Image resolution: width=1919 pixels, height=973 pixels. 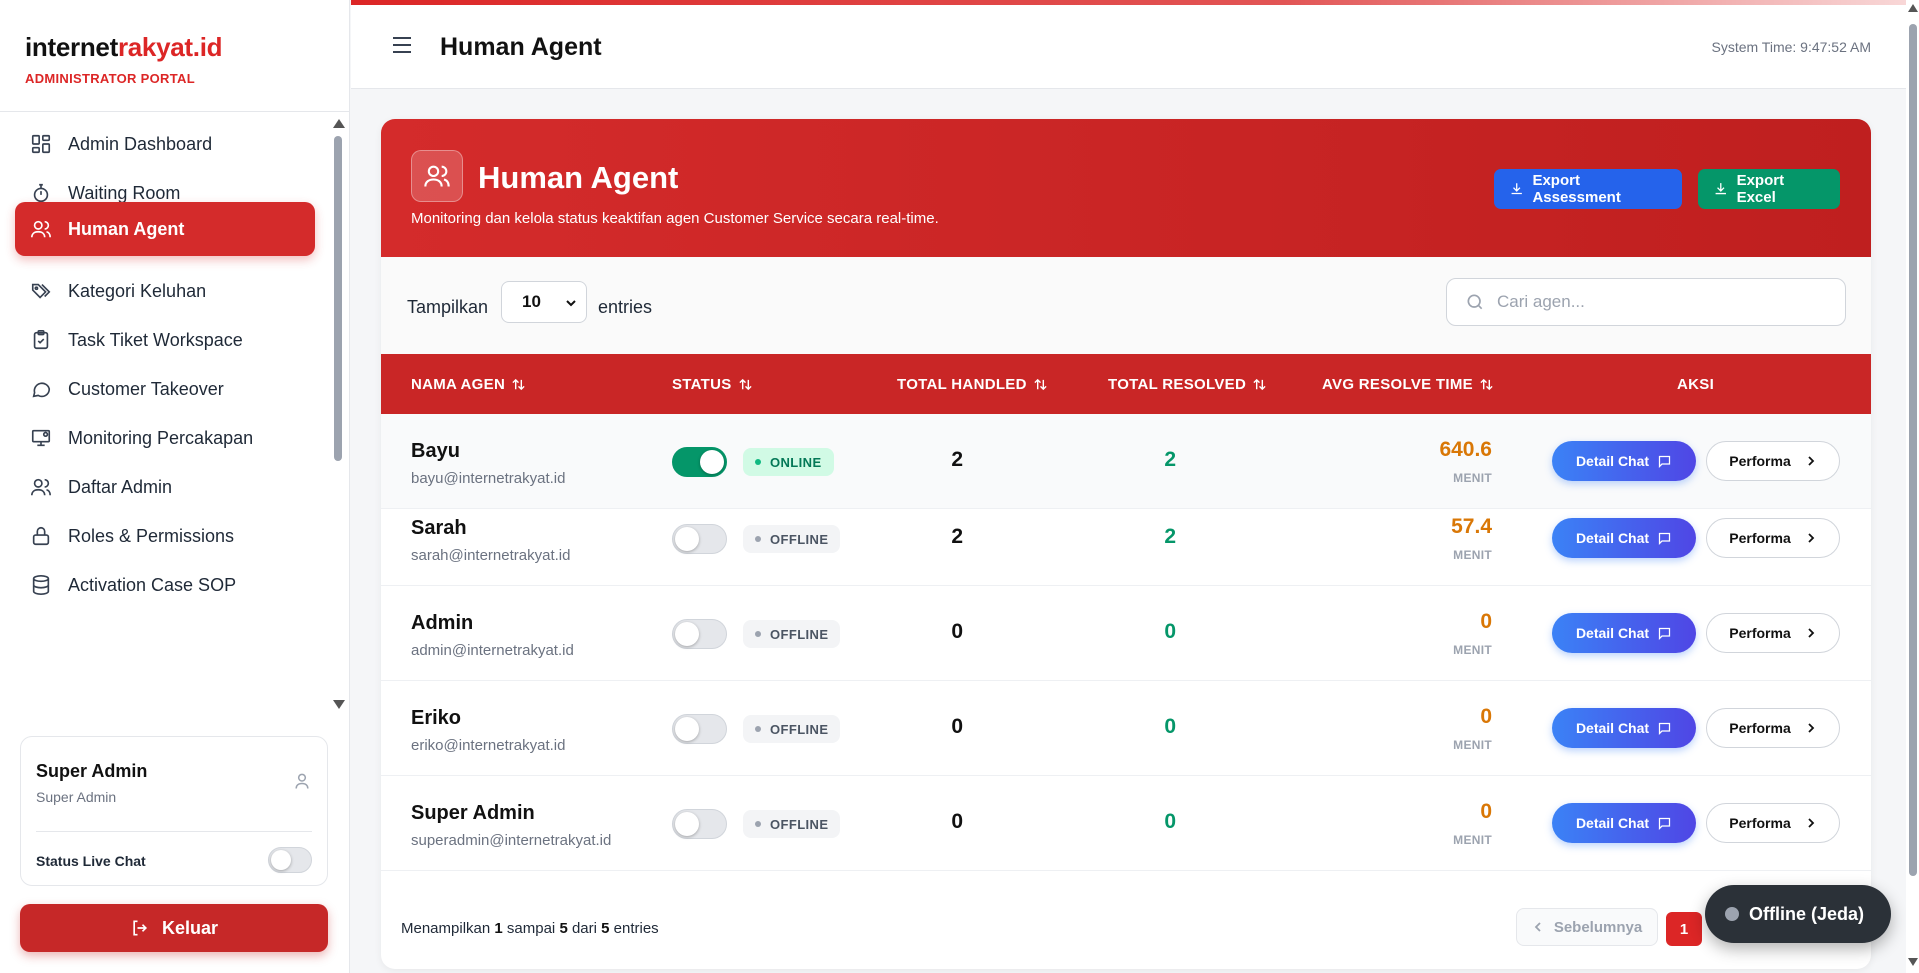 I want to click on search-input, so click(x=1667, y=302).